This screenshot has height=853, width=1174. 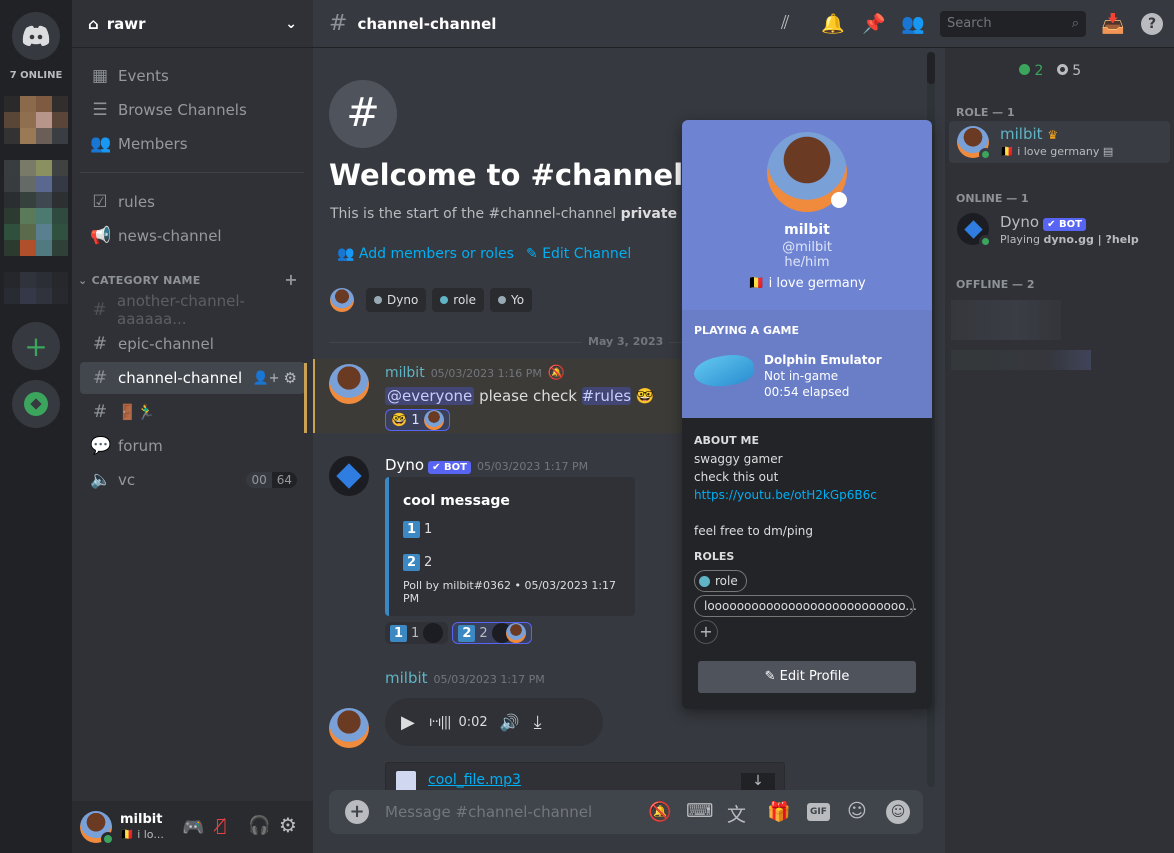 What do you see at coordinates (931, 68) in the screenshot?
I see `scrollbar-thumb` at bounding box center [931, 68].